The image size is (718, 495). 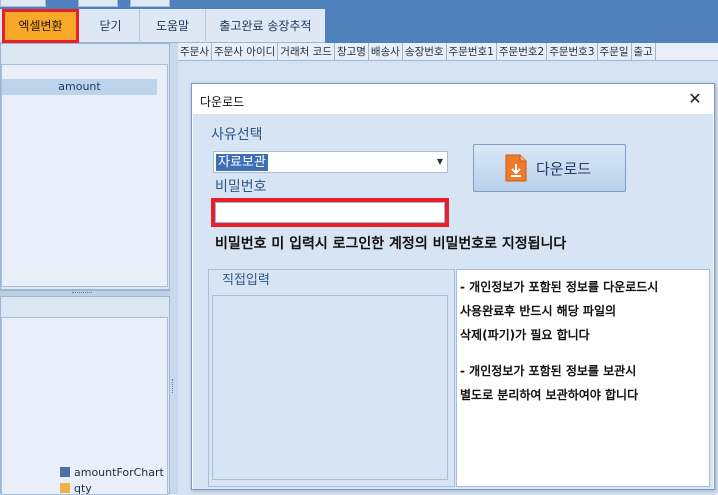 What do you see at coordinates (516, 168) in the screenshot?
I see `download-file-icon` at bounding box center [516, 168].